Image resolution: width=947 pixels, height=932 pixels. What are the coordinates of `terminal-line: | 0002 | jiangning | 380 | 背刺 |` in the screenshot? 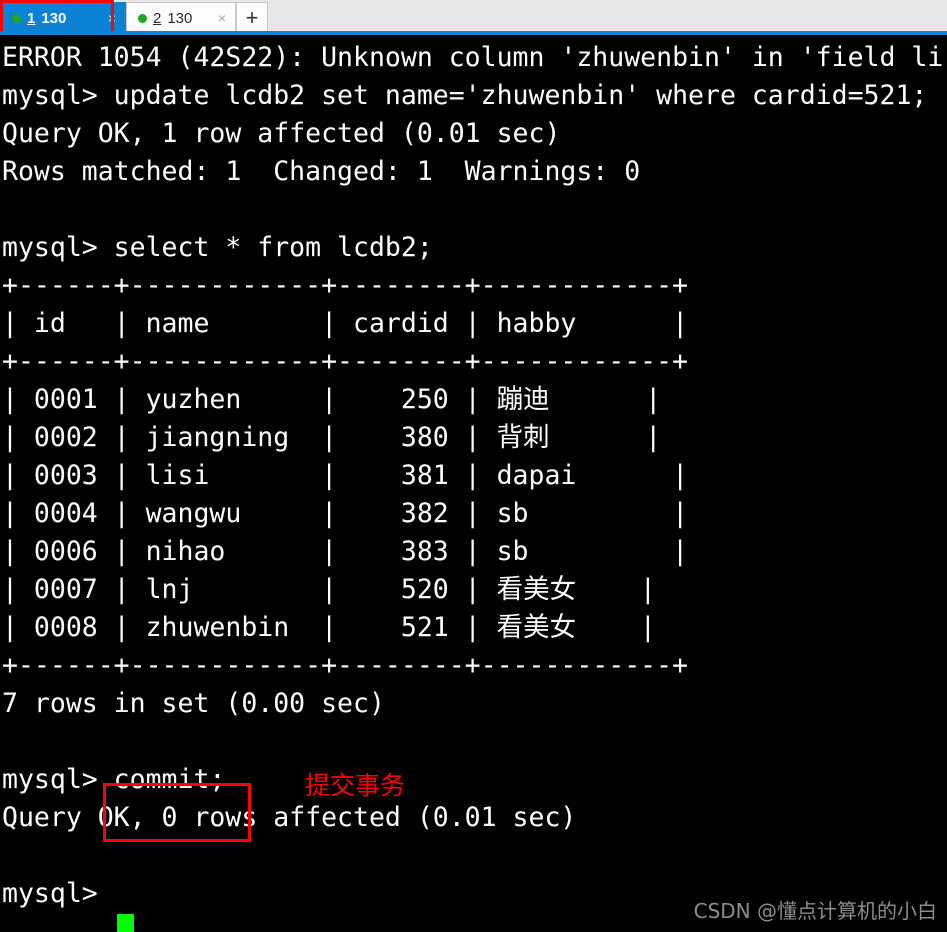 It's located at (332, 437).